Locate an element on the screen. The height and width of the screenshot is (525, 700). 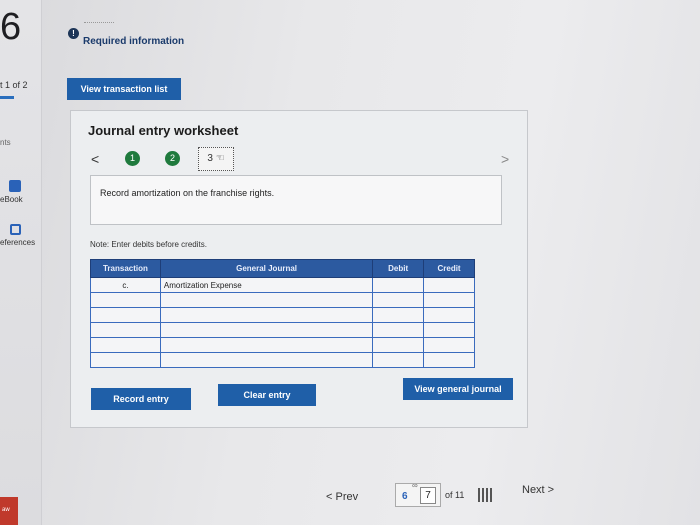
alert-icon: ! is located at coordinates (73, 33).